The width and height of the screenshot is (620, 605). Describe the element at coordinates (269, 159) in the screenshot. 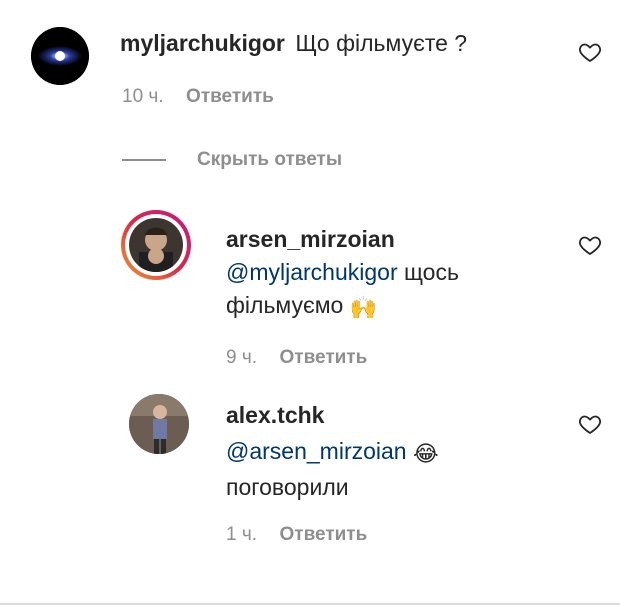

I see `hide-replies-button: Скрыть ответы` at that location.